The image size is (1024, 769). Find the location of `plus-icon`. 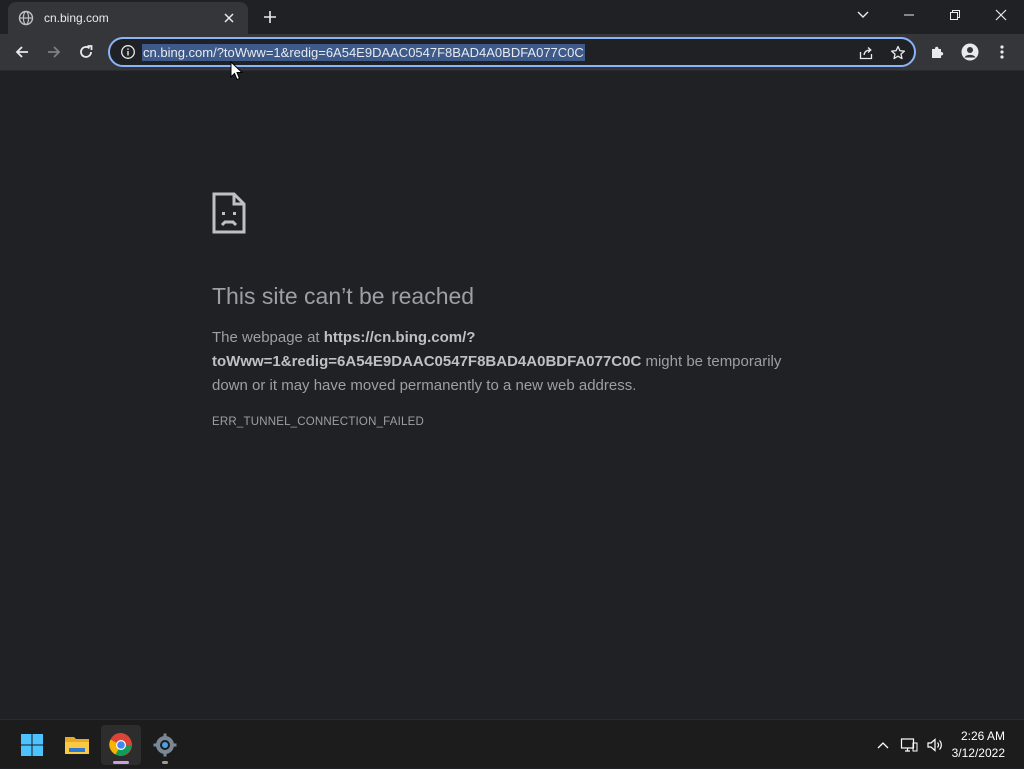

plus-icon is located at coordinates (270, 17).